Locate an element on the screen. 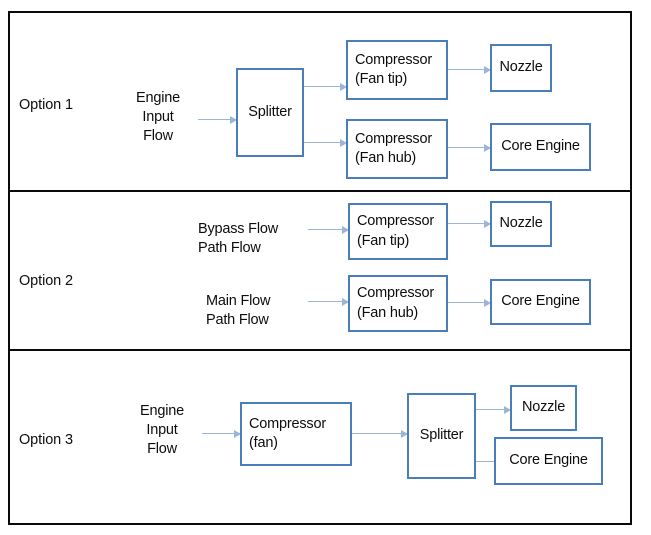 This screenshot has width=651, height=535. option-3-input-flow-text: Engine Input Flow is located at coordinates (162, 430).